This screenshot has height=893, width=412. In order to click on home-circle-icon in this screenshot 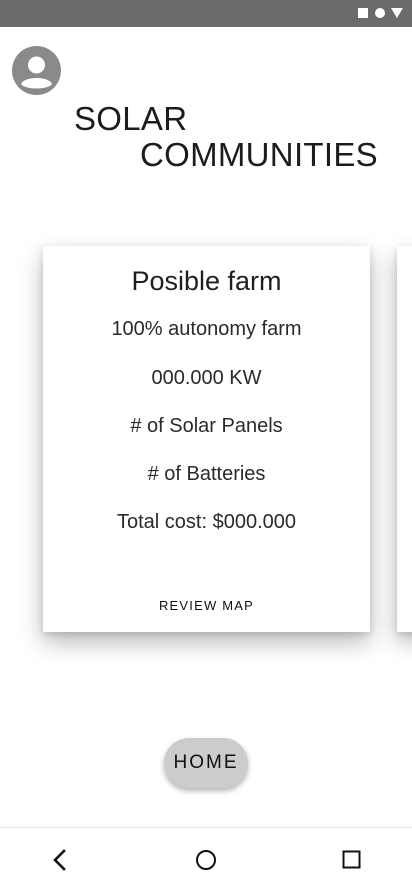, I will do `click(206, 860)`.